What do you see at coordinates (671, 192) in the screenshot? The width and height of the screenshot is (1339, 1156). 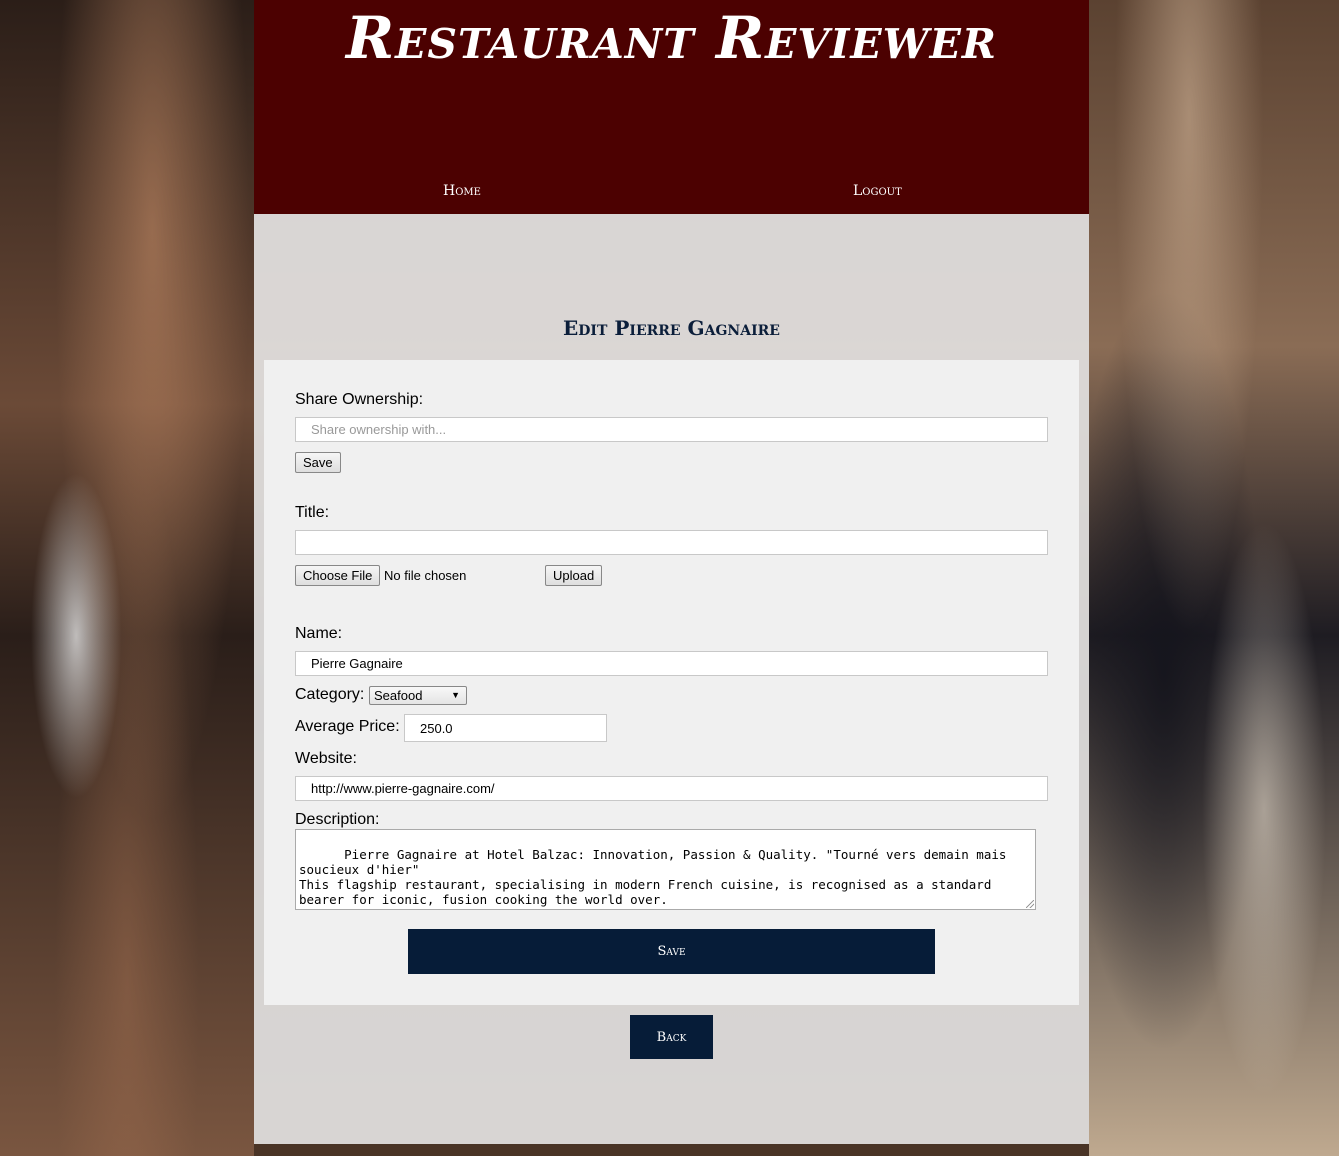 I see `main-nav: Home Logout` at bounding box center [671, 192].